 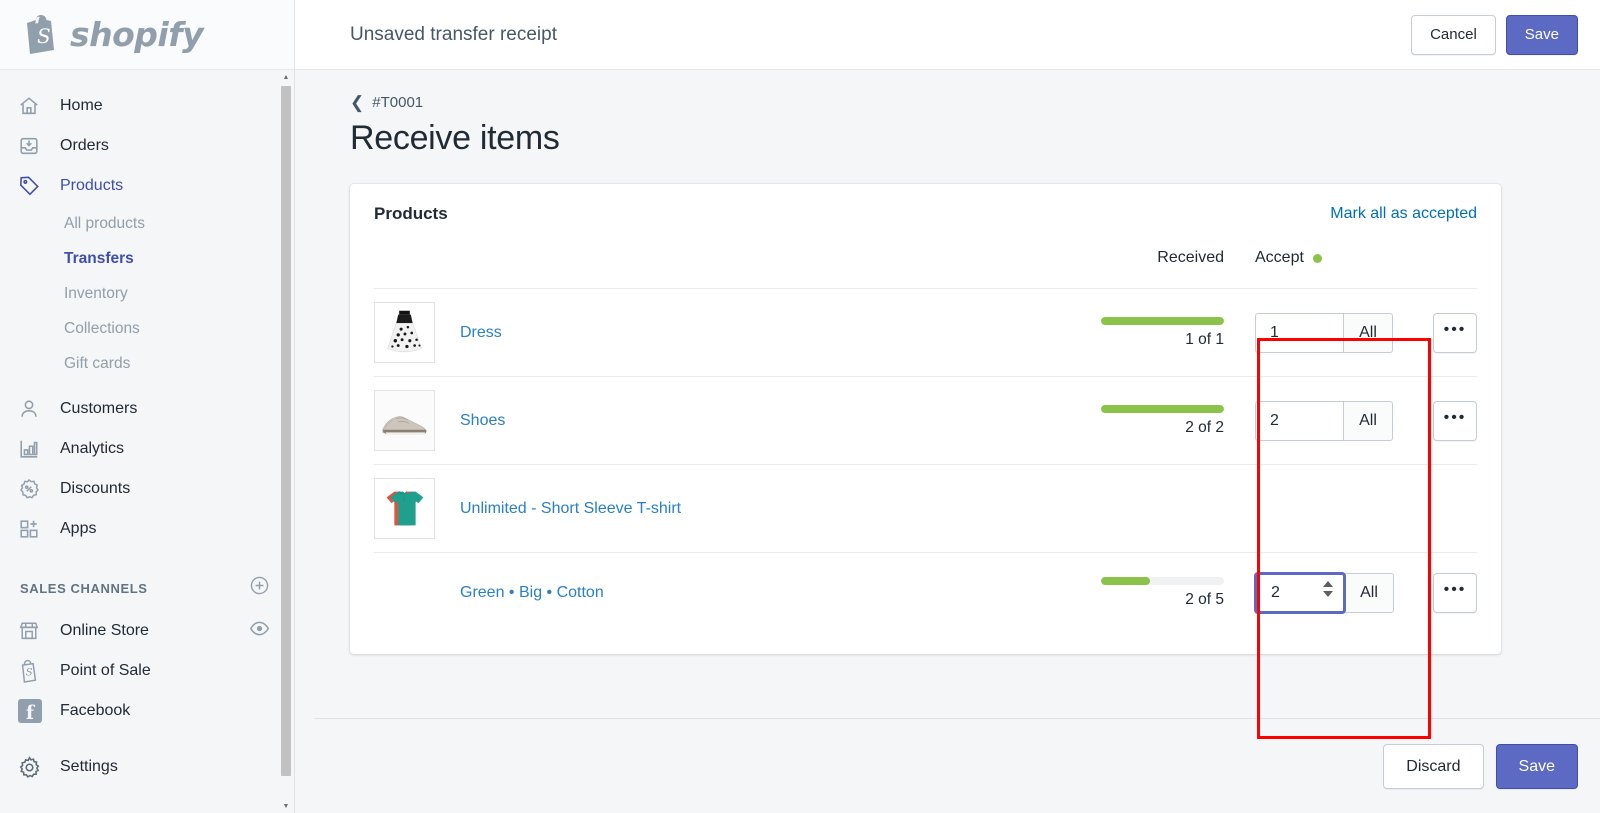 What do you see at coordinates (957, 718) in the screenshot?
I see `divider` at bounding box center [957, 718].